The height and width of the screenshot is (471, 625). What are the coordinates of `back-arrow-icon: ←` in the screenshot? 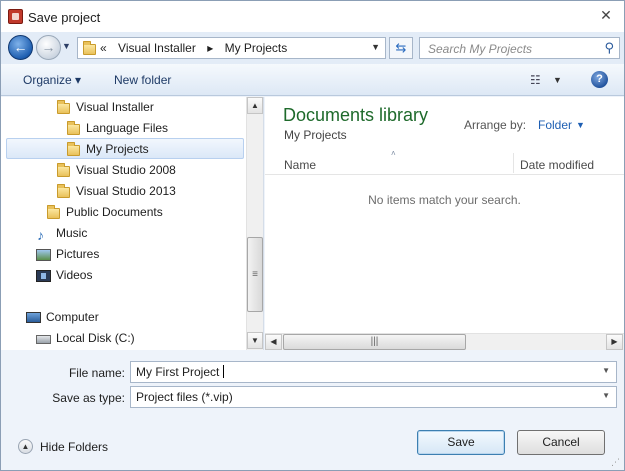 It's located at (20, 47).